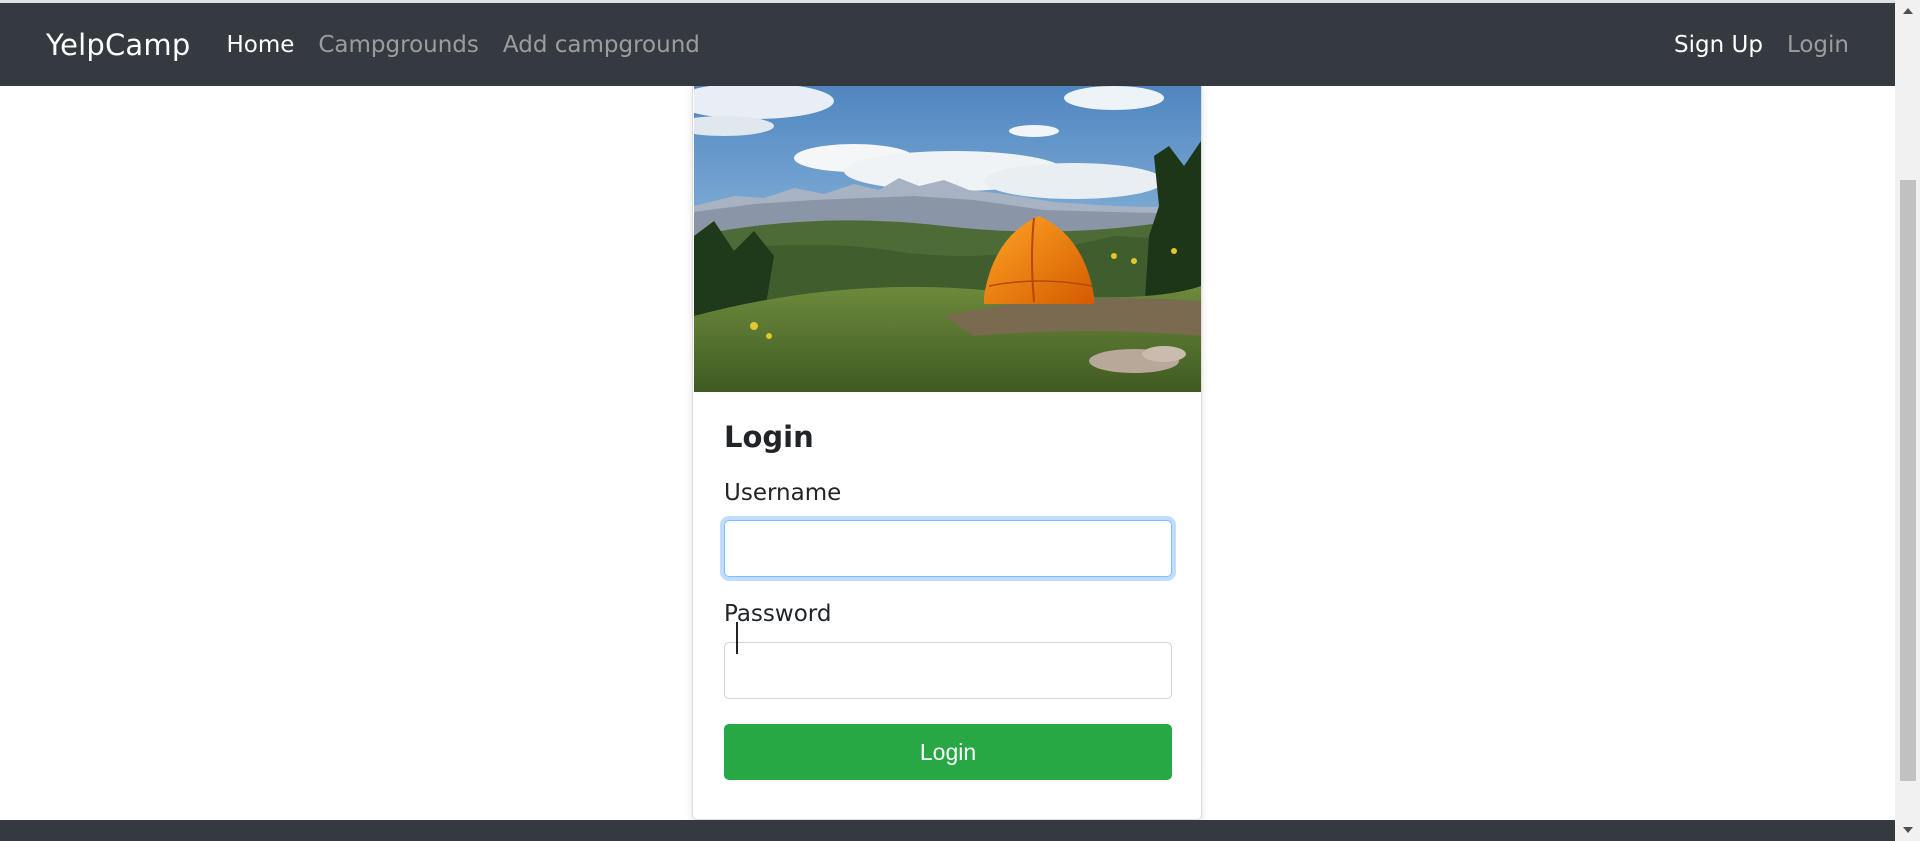  Describe the element at coordinates (948, 671) in the screenshot. I see `password-input` at that location.